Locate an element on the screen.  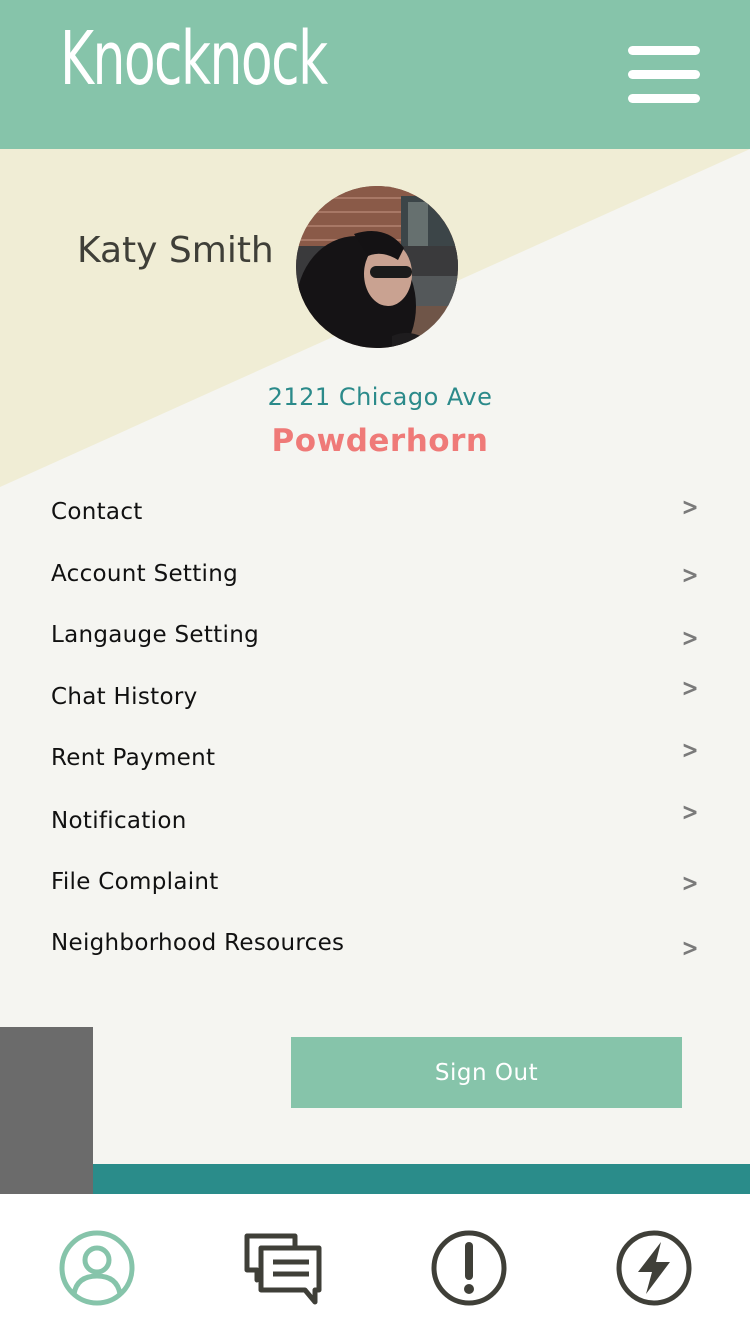
tab-profile is located at coordinates (97, 1268).